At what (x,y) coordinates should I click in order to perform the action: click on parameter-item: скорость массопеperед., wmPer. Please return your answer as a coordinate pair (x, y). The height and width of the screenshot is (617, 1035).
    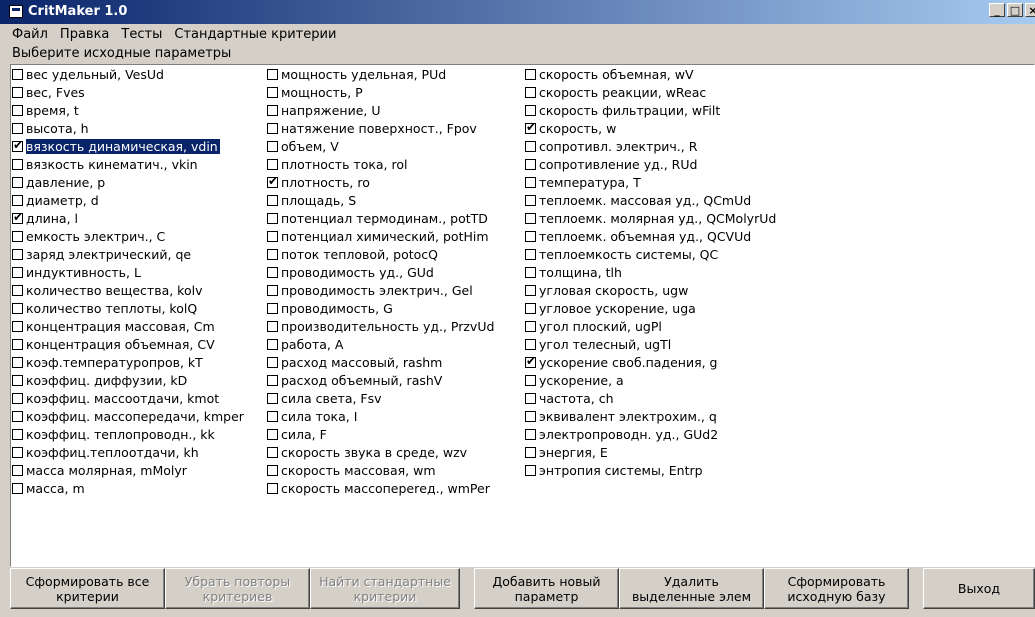
    Looking at the image, I should click on (380, 488).